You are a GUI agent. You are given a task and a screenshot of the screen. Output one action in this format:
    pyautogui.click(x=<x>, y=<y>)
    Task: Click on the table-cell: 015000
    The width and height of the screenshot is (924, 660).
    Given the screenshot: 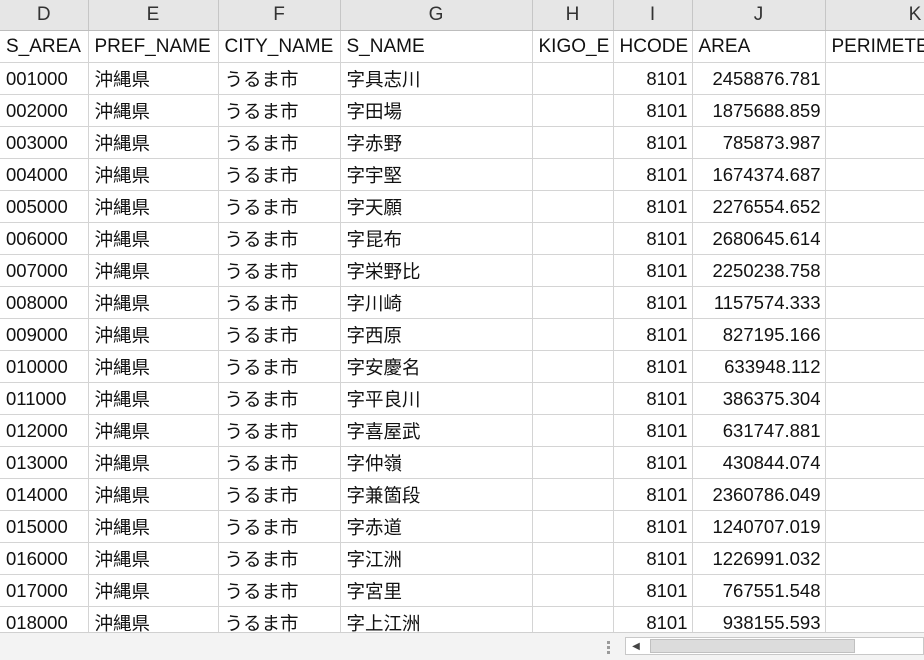 What is the action you would take?
    pyautogui.click(x=44, y=526)
    